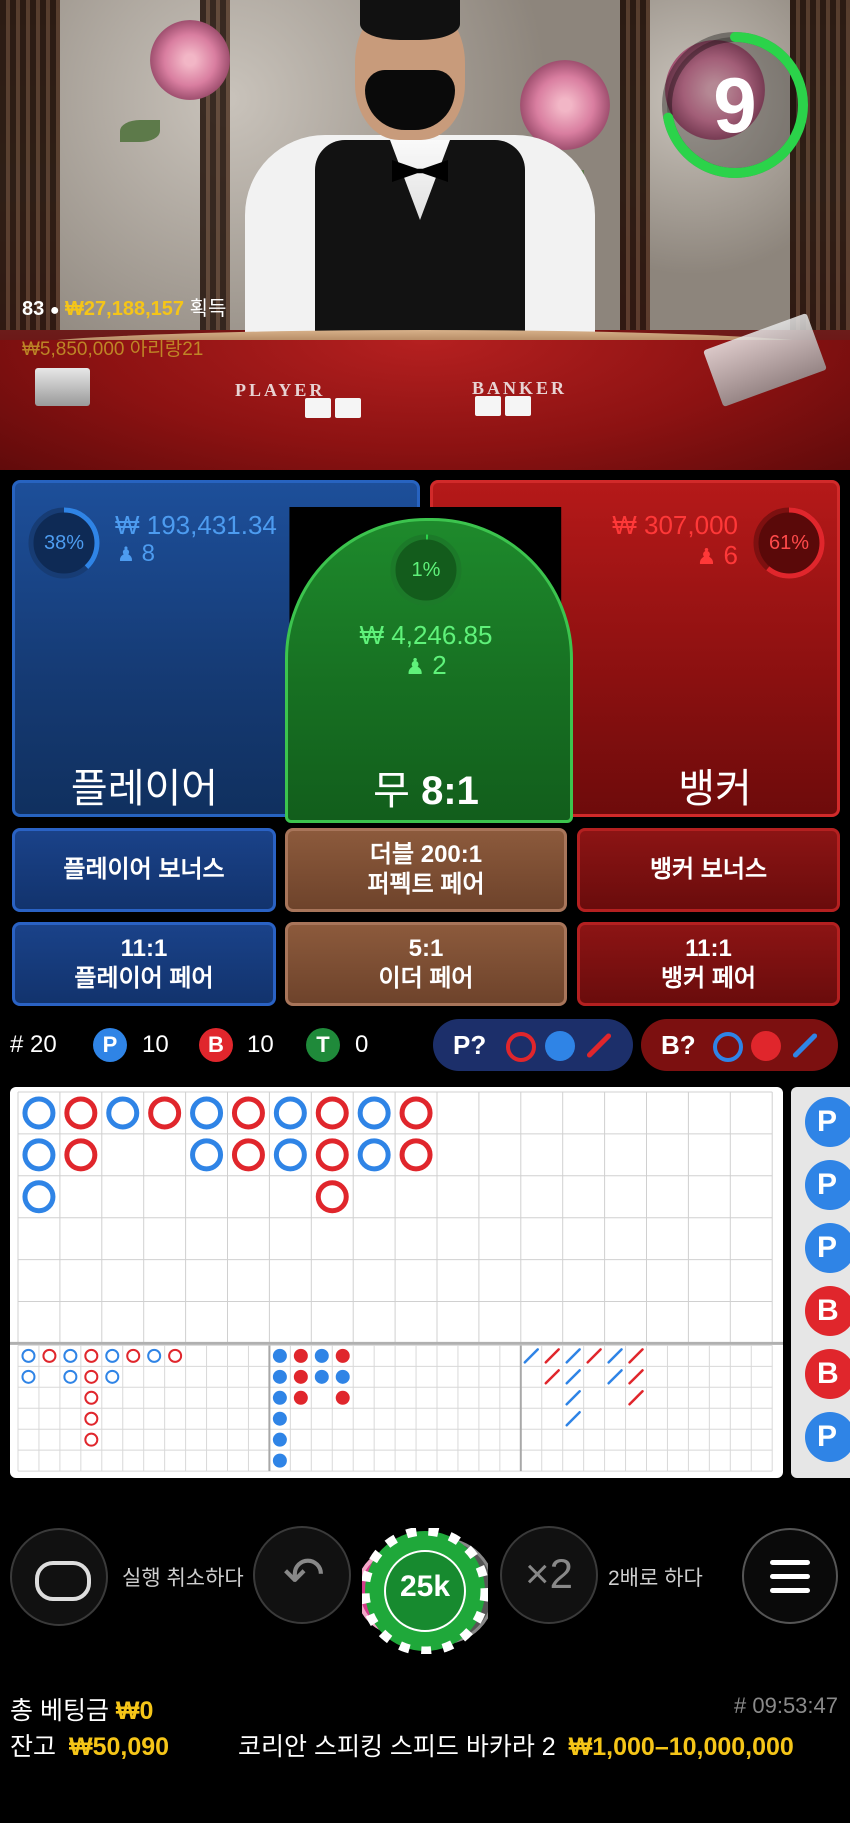 The image size is (850, 1823). I want to click on banker-label: 뱅커, so click(715, 789).